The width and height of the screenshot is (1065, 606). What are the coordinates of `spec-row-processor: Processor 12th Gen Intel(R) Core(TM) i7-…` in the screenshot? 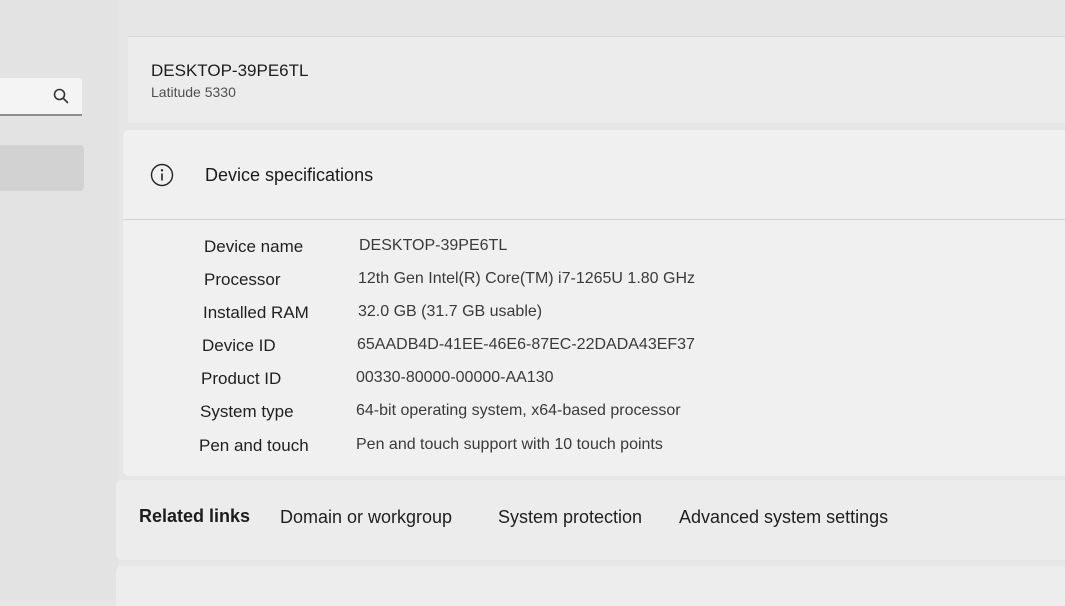 It's located at (624, 283).